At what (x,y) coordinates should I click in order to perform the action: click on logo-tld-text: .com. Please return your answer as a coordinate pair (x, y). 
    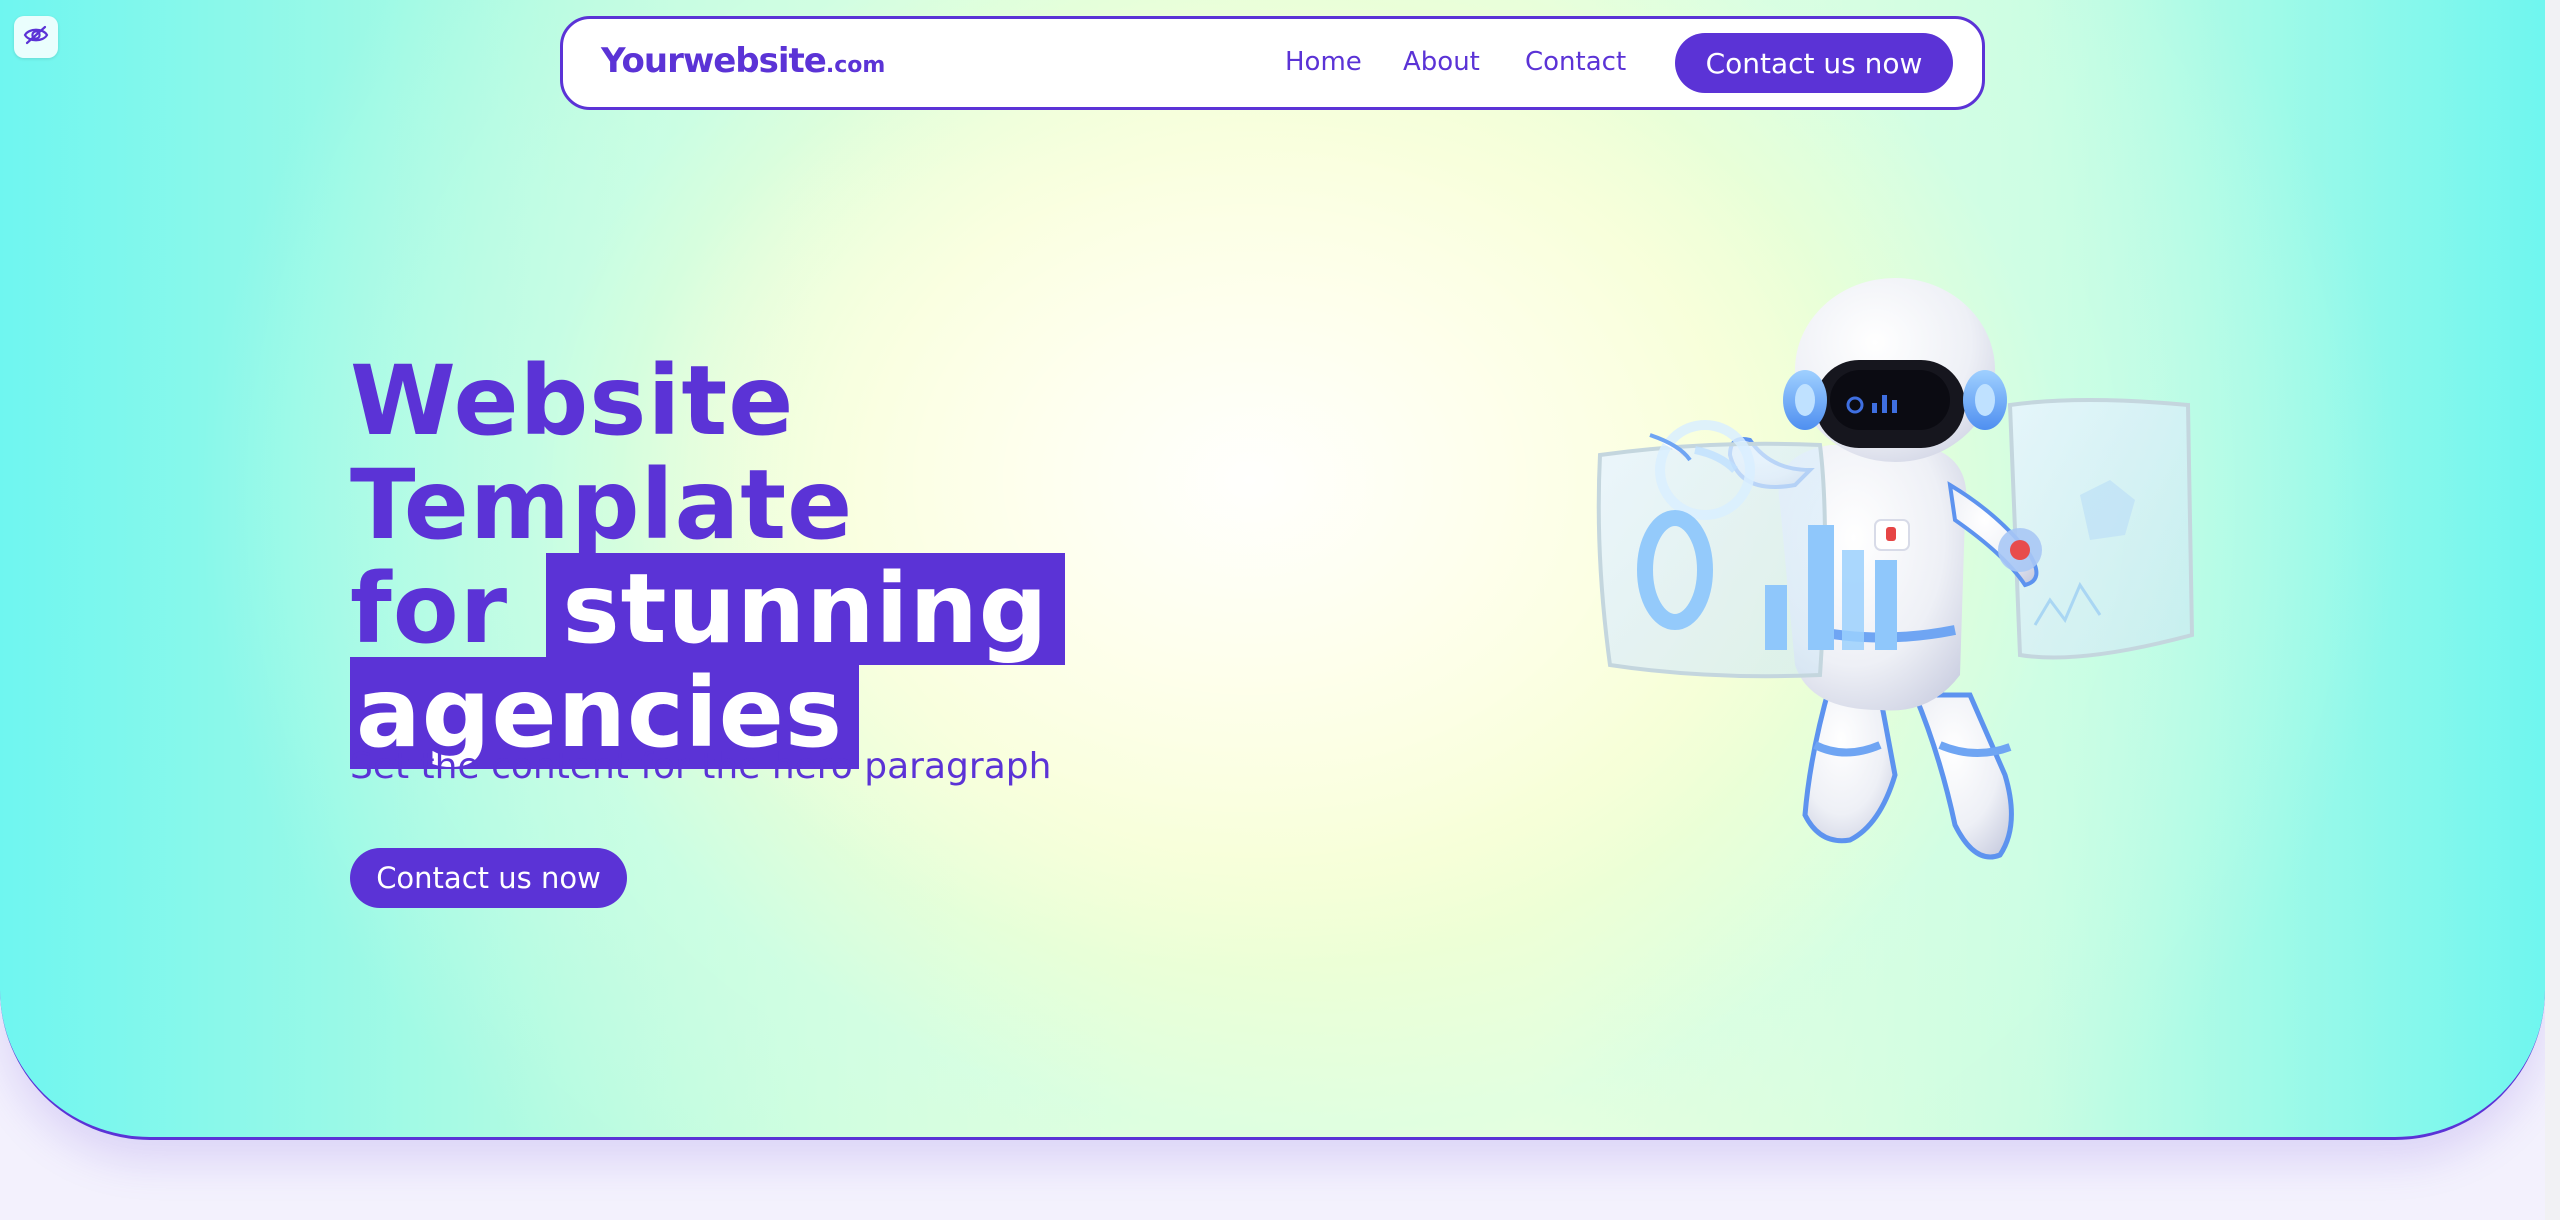
    Looking at the image, I should click on (855, 65).